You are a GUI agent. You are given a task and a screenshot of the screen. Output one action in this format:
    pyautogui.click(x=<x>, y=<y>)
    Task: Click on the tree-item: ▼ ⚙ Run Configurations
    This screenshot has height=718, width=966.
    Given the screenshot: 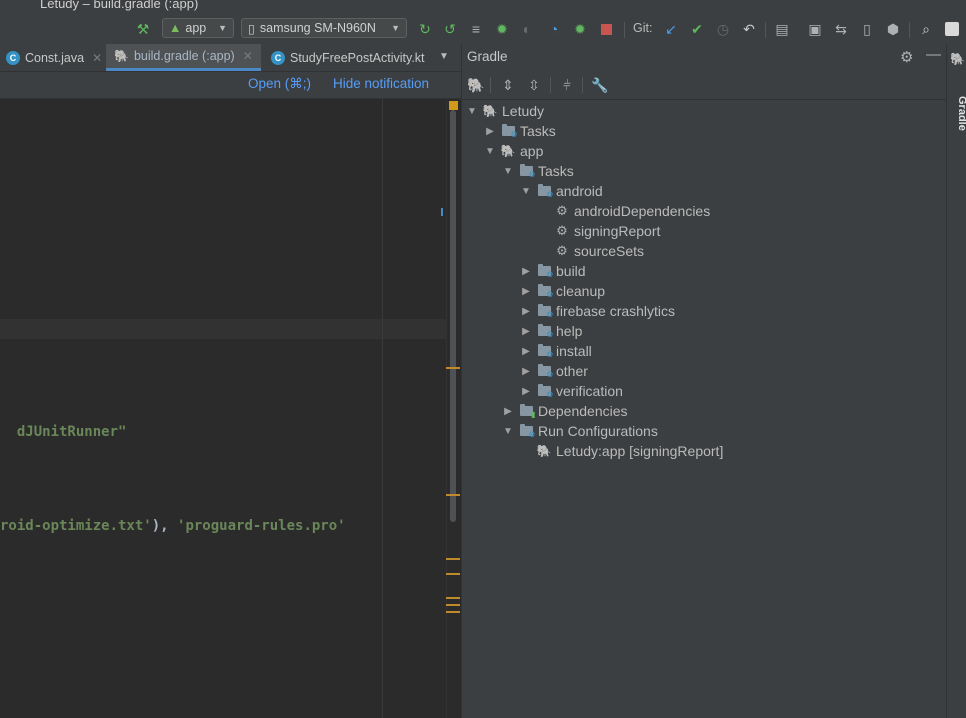 What is the action you would take?
    pyautogui.click(x=578, y=431)
    